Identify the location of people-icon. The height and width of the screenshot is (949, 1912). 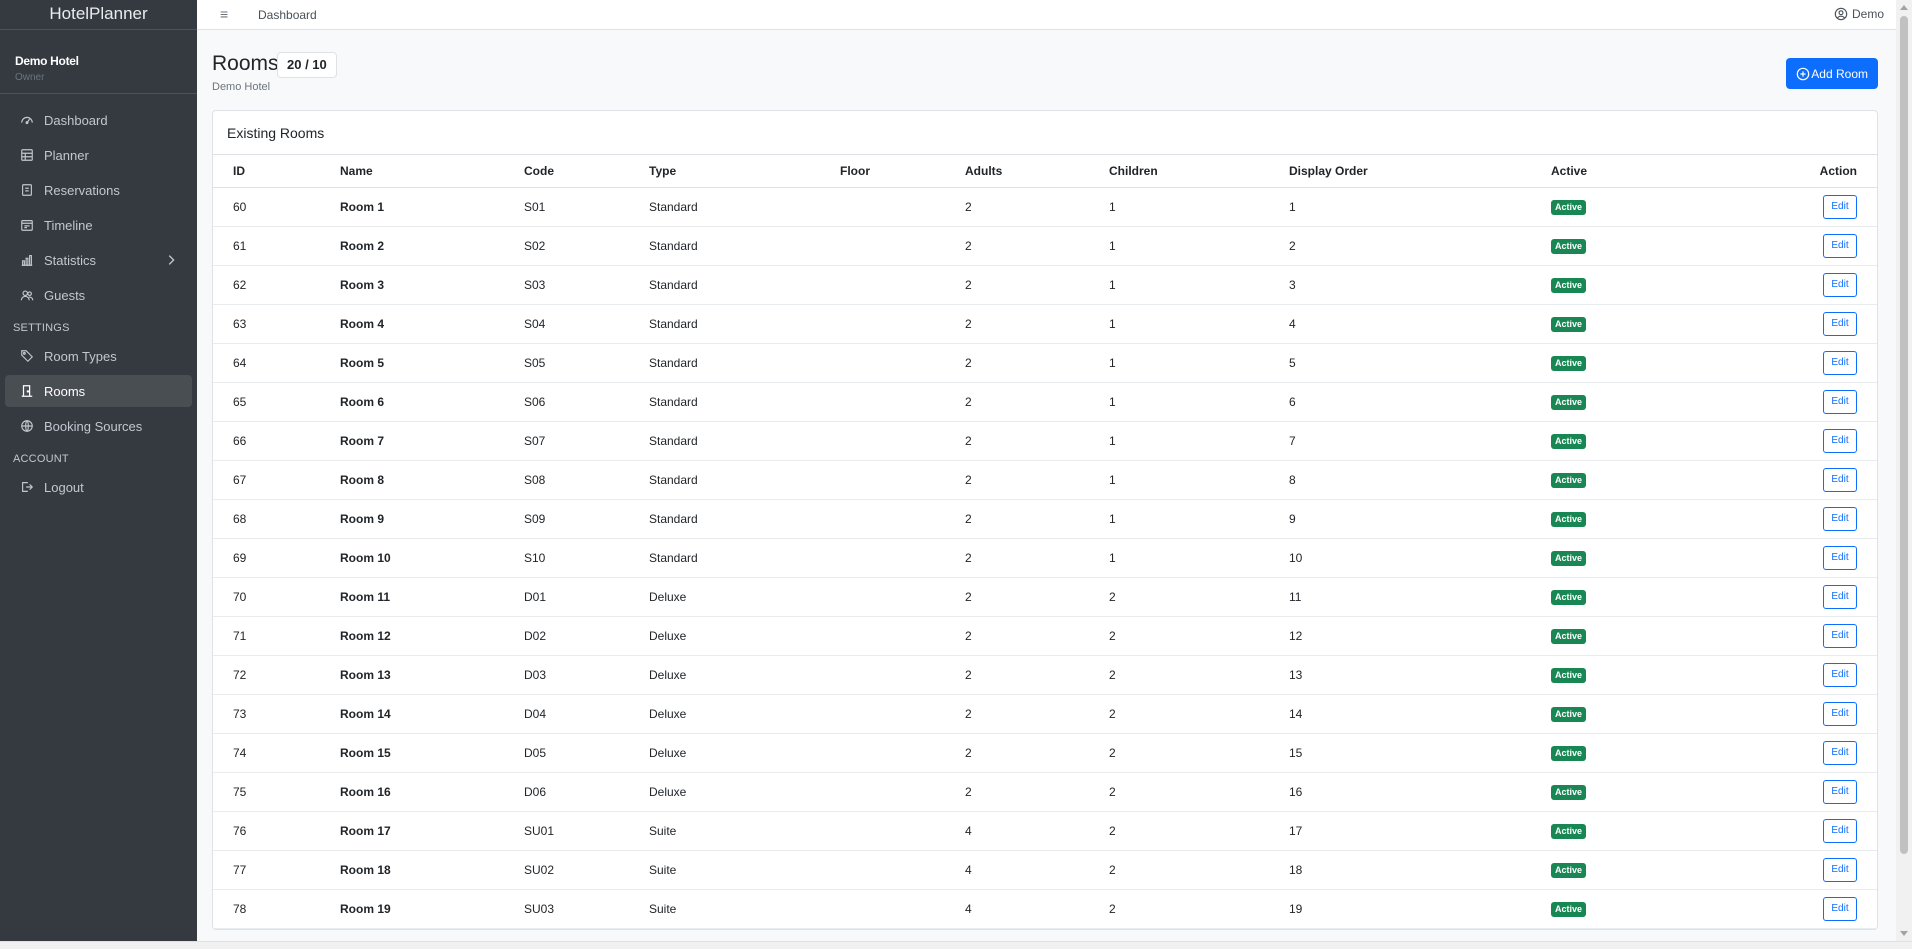
(27, 295).